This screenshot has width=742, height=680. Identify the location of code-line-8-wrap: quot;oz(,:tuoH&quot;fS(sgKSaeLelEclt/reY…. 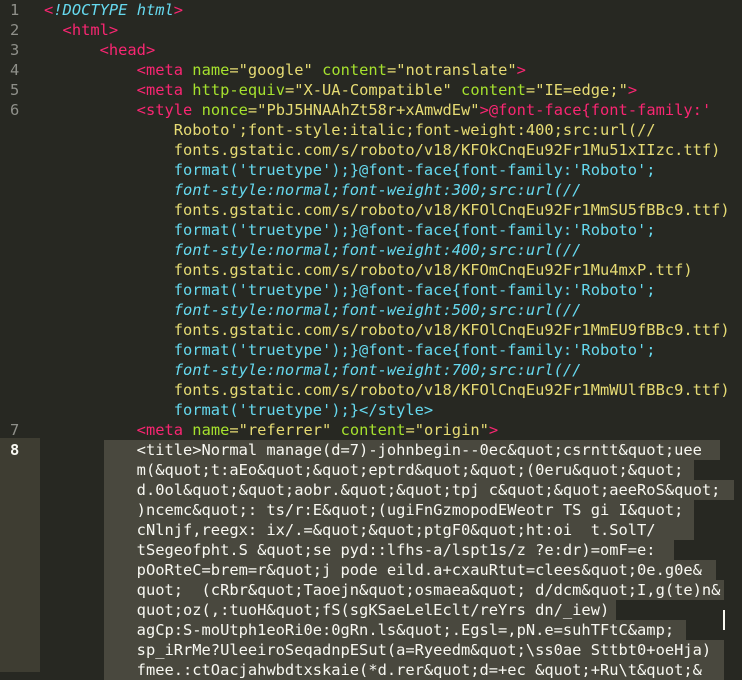
(327, 610).